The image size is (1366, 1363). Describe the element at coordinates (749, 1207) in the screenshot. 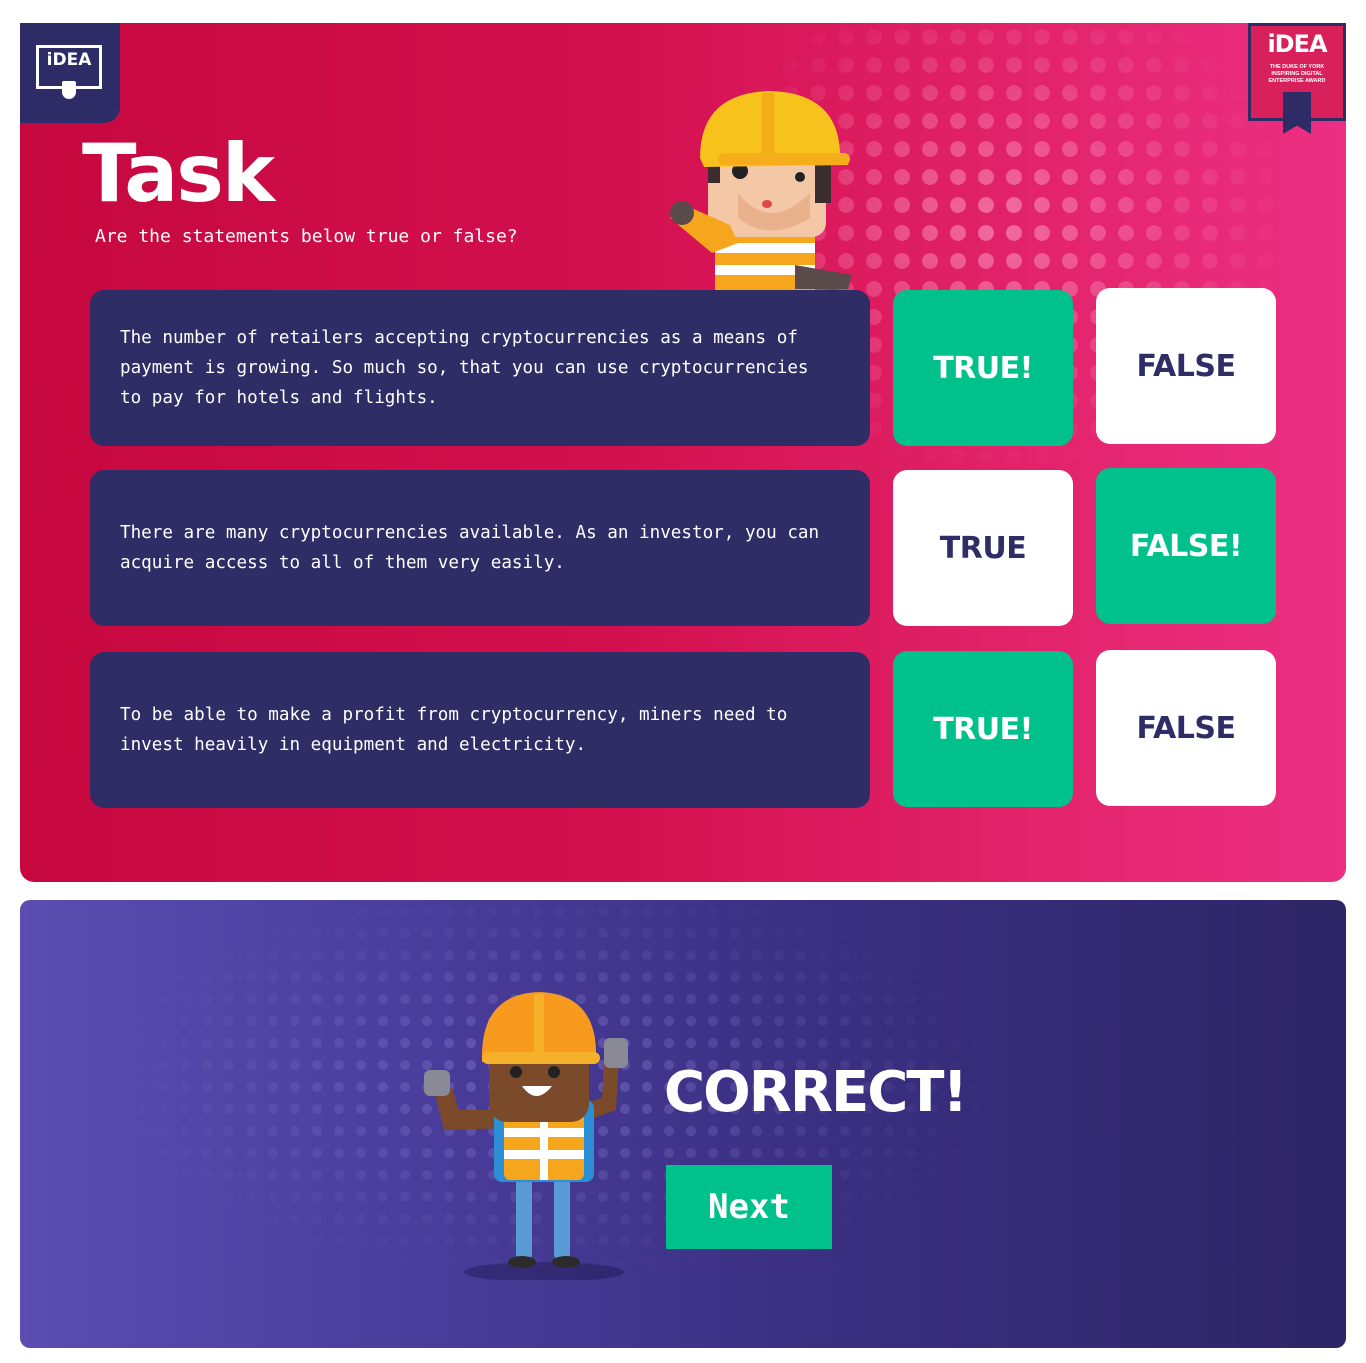

I see `next-button: Next` at that location.